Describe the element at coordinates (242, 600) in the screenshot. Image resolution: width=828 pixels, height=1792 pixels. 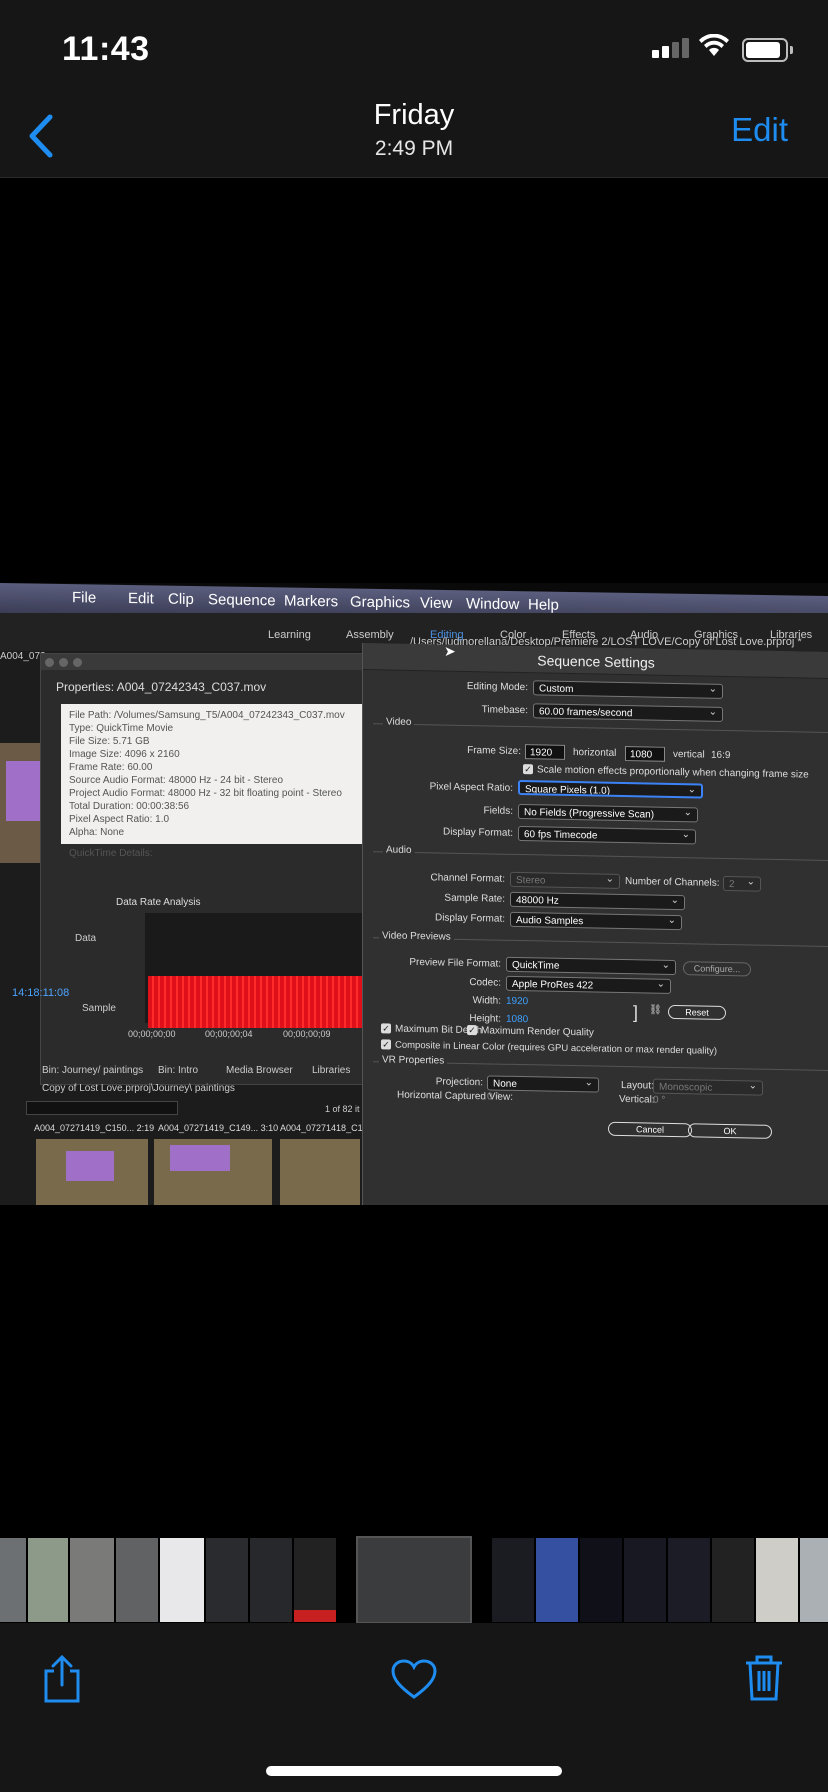
I see `menu-item: Sequence` at that location.